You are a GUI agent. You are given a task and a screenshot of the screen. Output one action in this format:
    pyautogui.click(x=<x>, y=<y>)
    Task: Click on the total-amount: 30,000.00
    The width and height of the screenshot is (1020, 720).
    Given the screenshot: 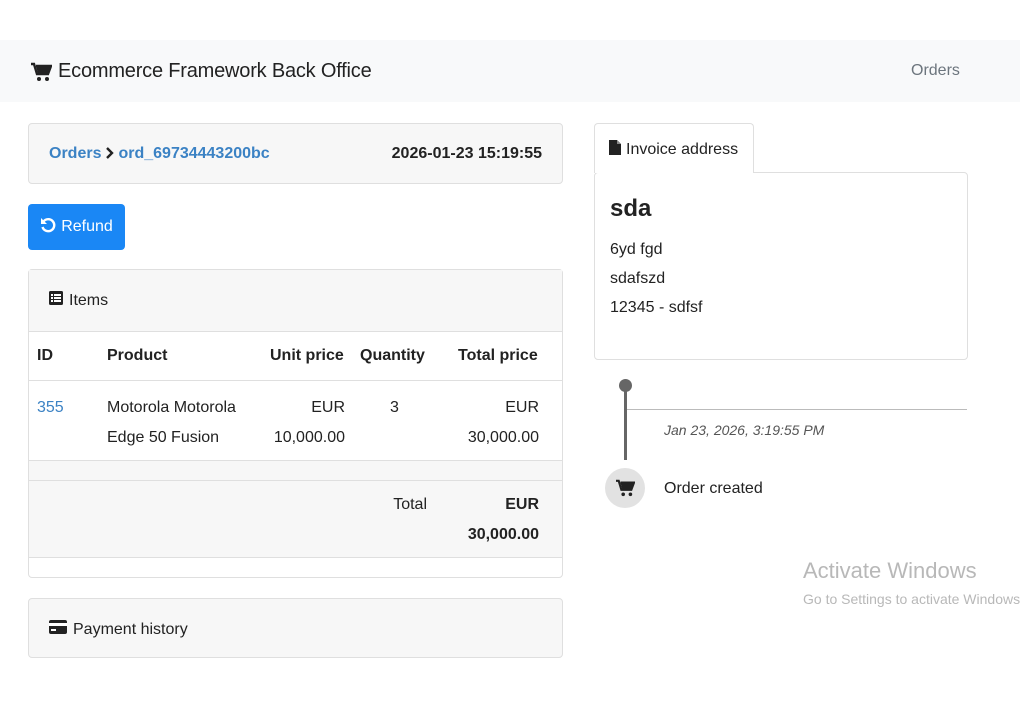 What is the action you would take?
    pyautogui.click(x=503, y=534)
    